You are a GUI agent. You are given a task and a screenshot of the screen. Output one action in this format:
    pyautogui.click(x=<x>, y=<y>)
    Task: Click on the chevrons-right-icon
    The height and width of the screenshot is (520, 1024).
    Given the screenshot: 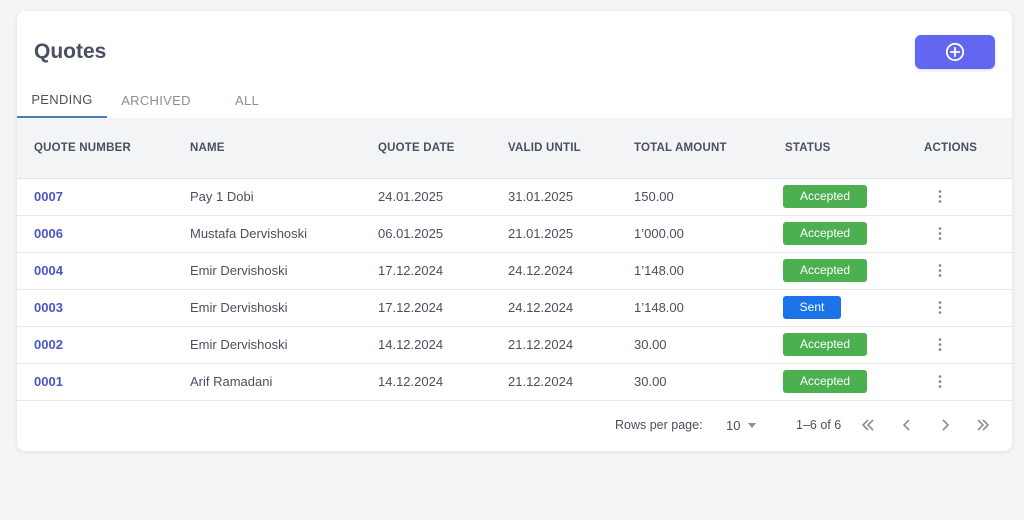 What is the action you would take?
    pyautogui.click(x=983, y=425)
    